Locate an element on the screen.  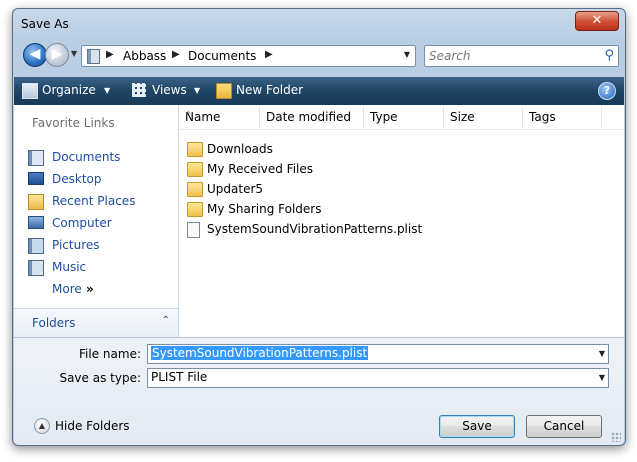
desktop-icon is located at coordinates (36, 178).